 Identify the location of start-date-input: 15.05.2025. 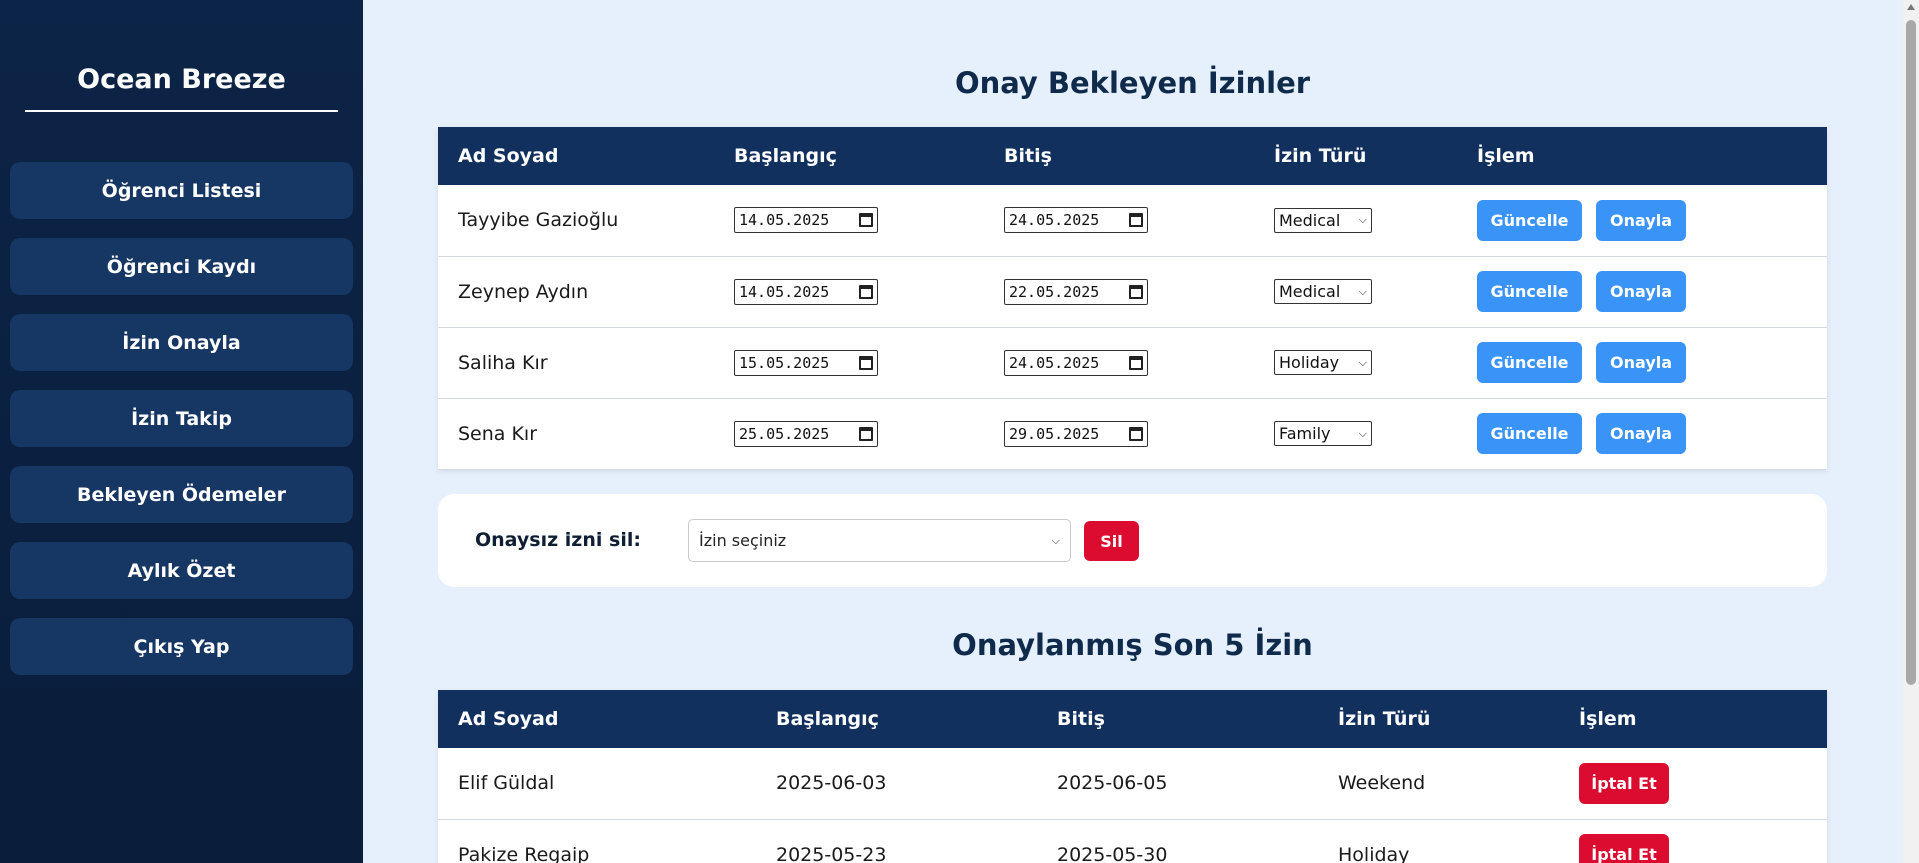
(806, 362).